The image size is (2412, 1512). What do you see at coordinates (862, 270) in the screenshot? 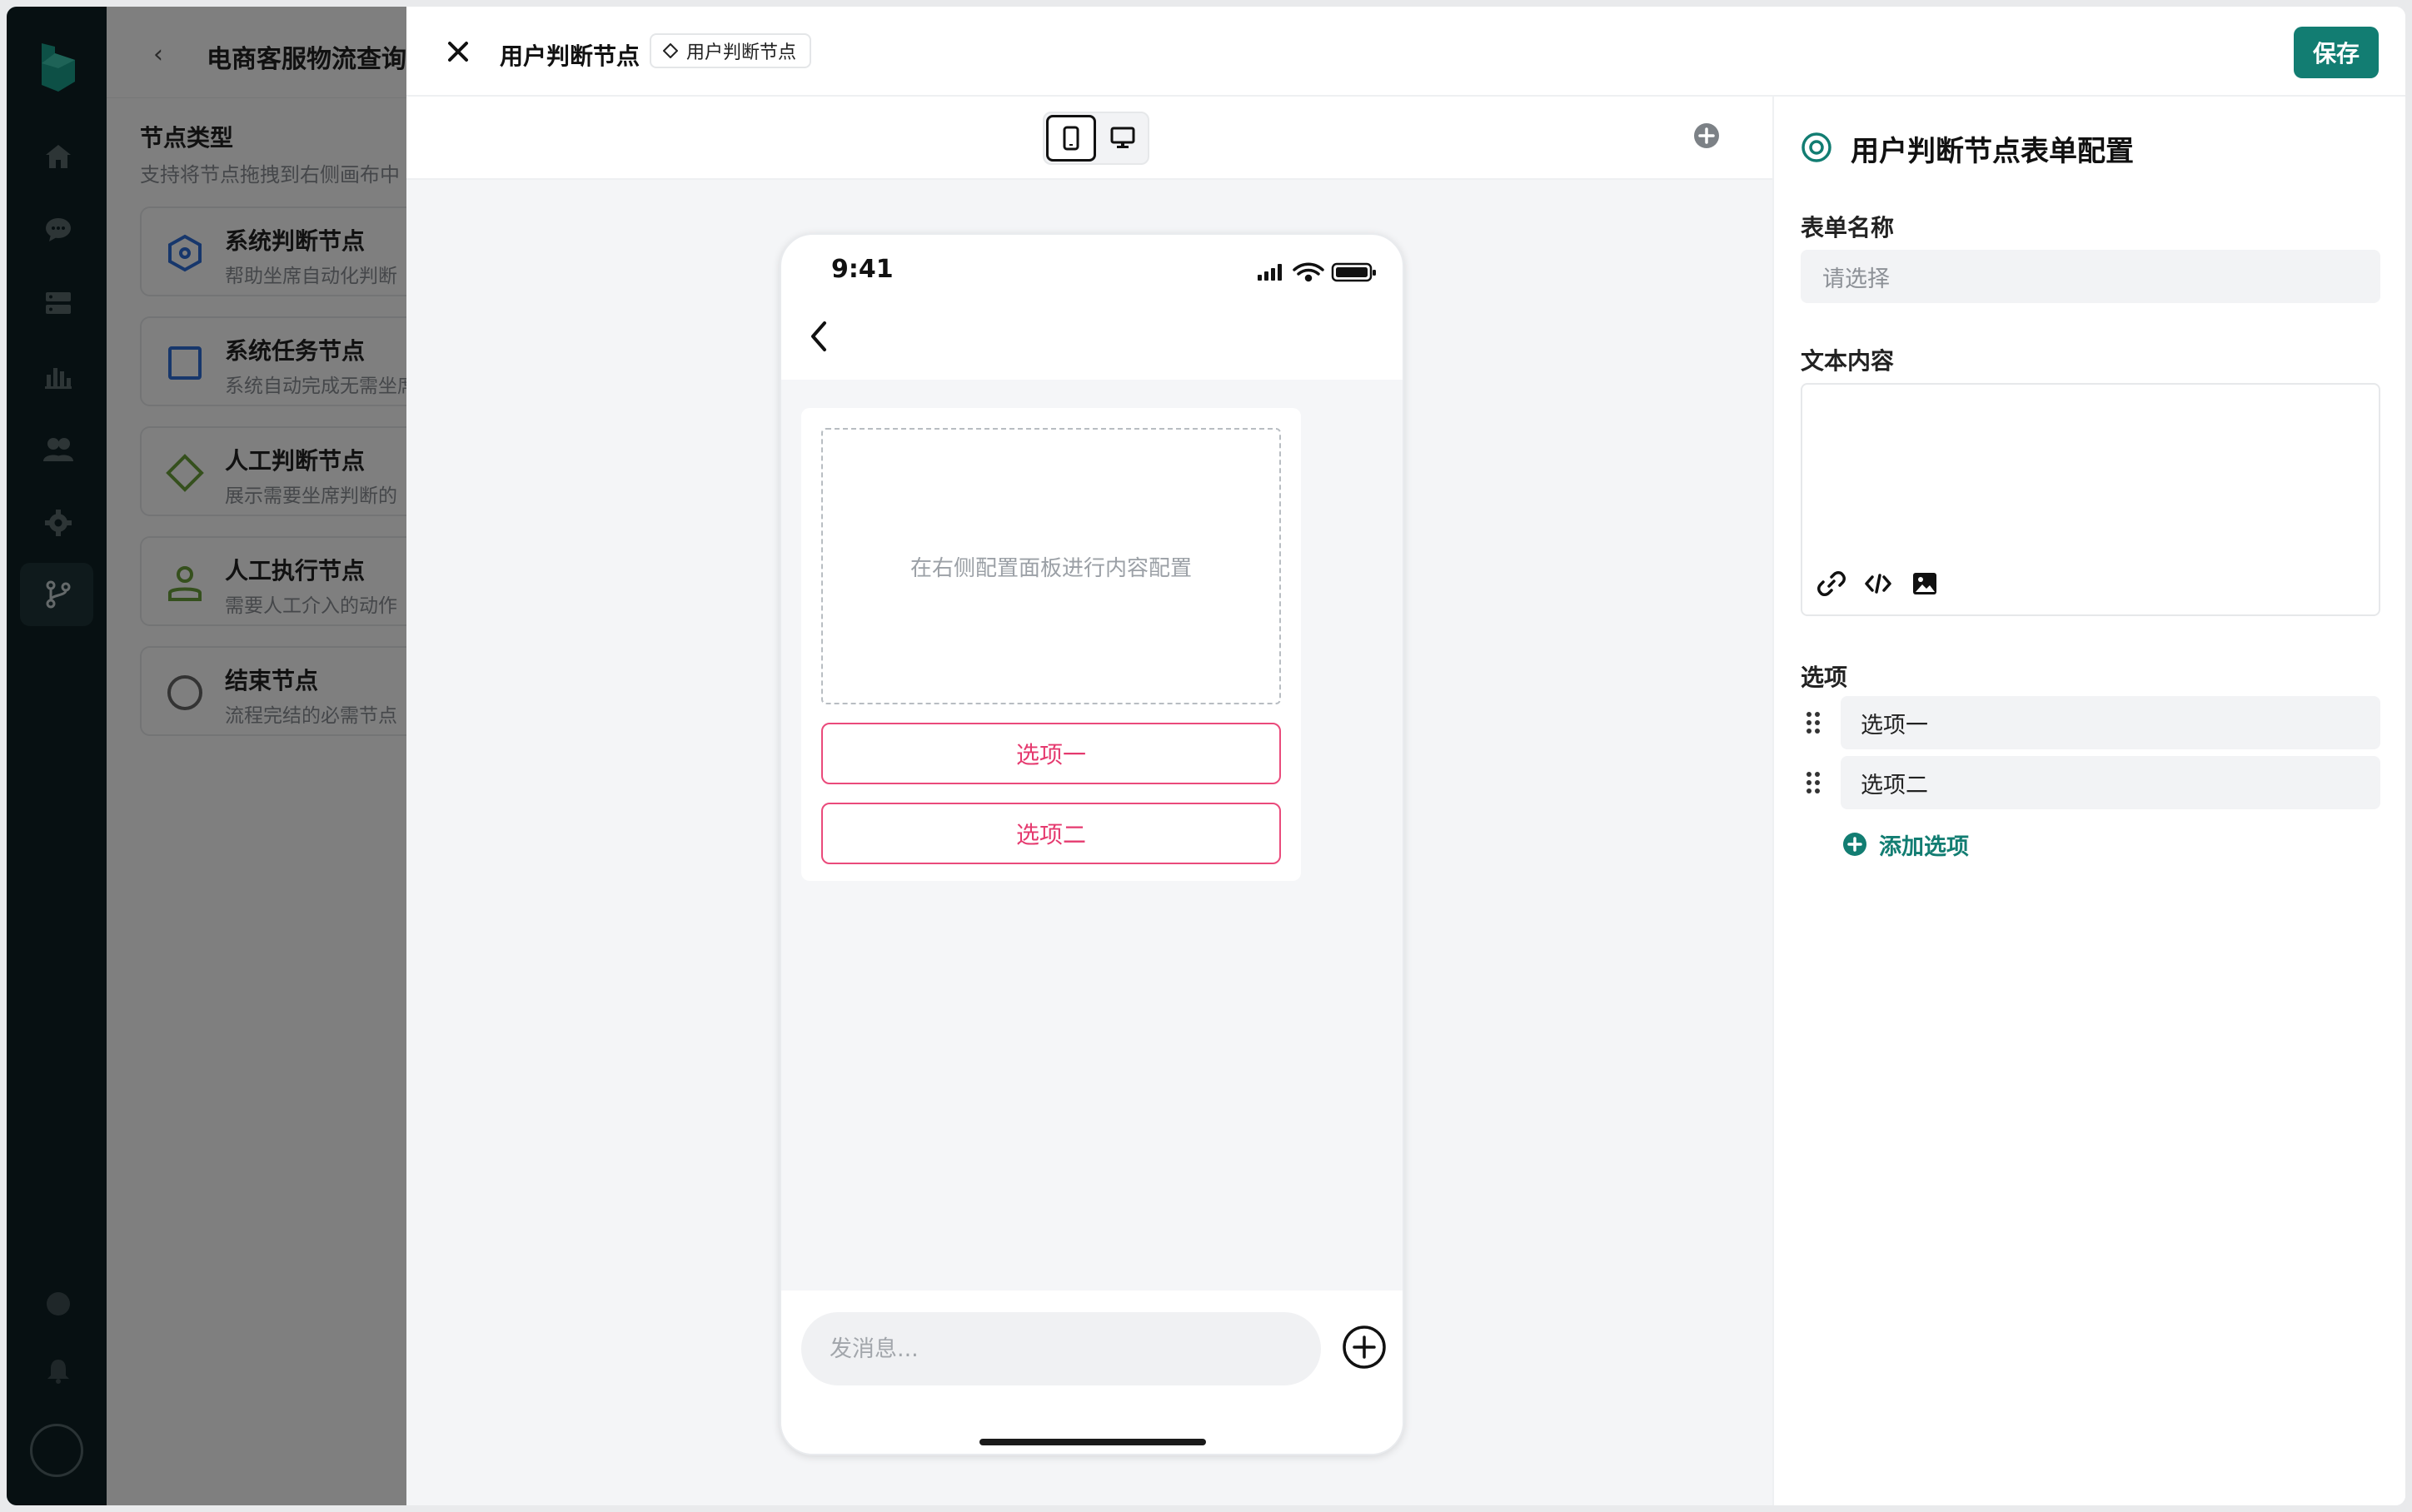
I see `status-time: 9:41` at bounding box center [862, 270].